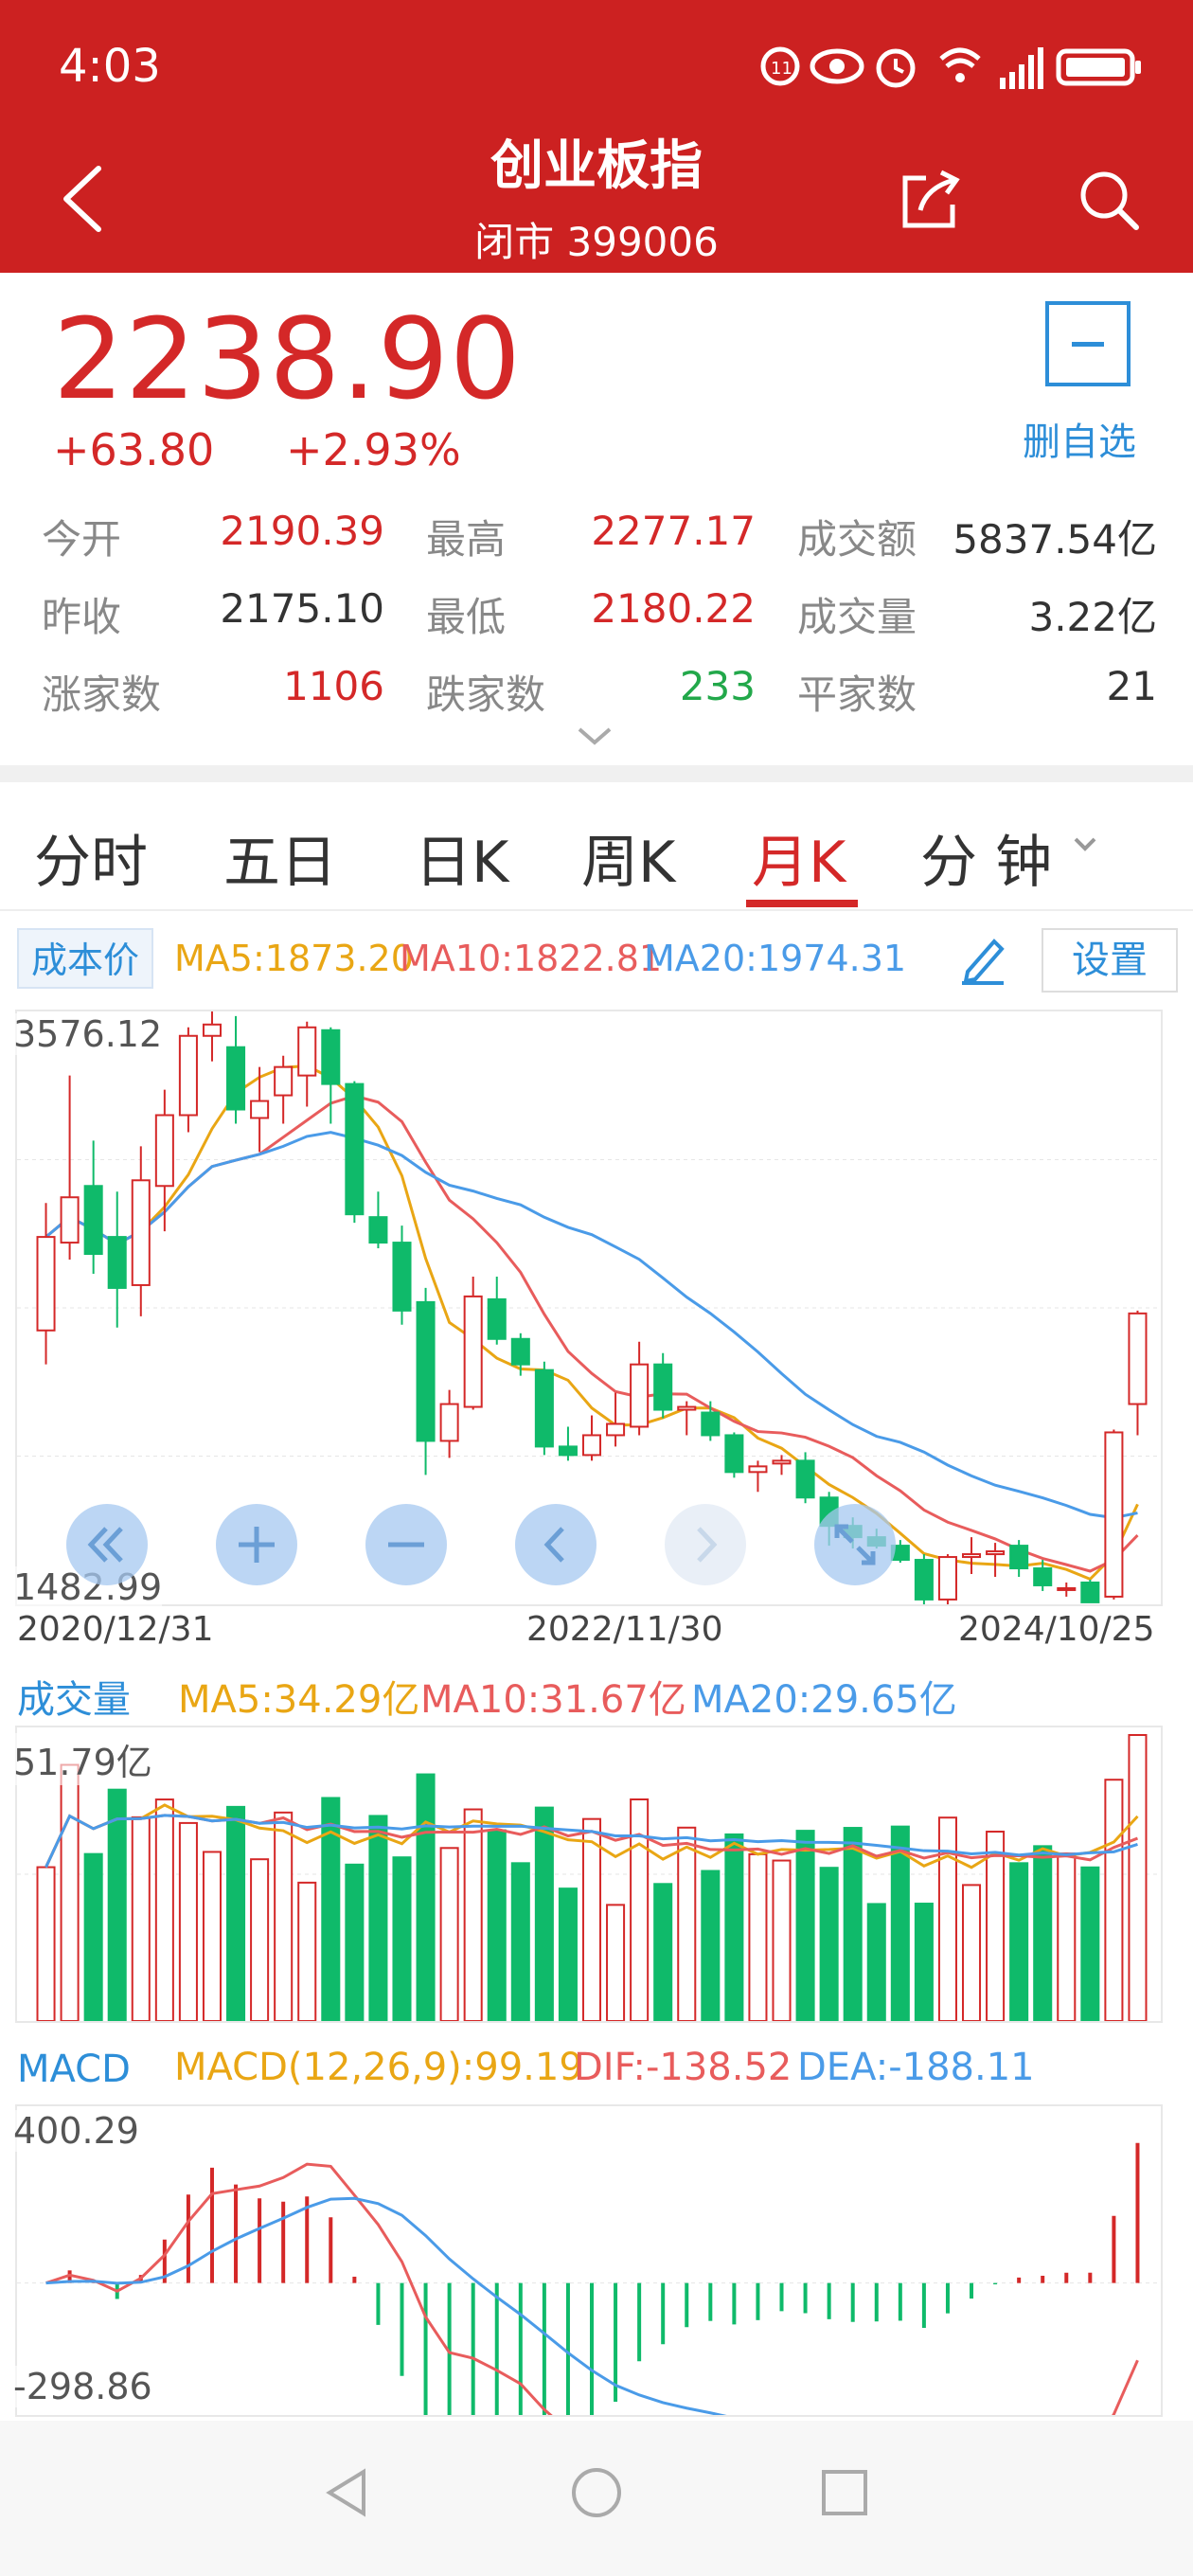 This screenshot has height=2576, width=1193. I want to click on tab-daily-k: 日K, so click(461, 857).